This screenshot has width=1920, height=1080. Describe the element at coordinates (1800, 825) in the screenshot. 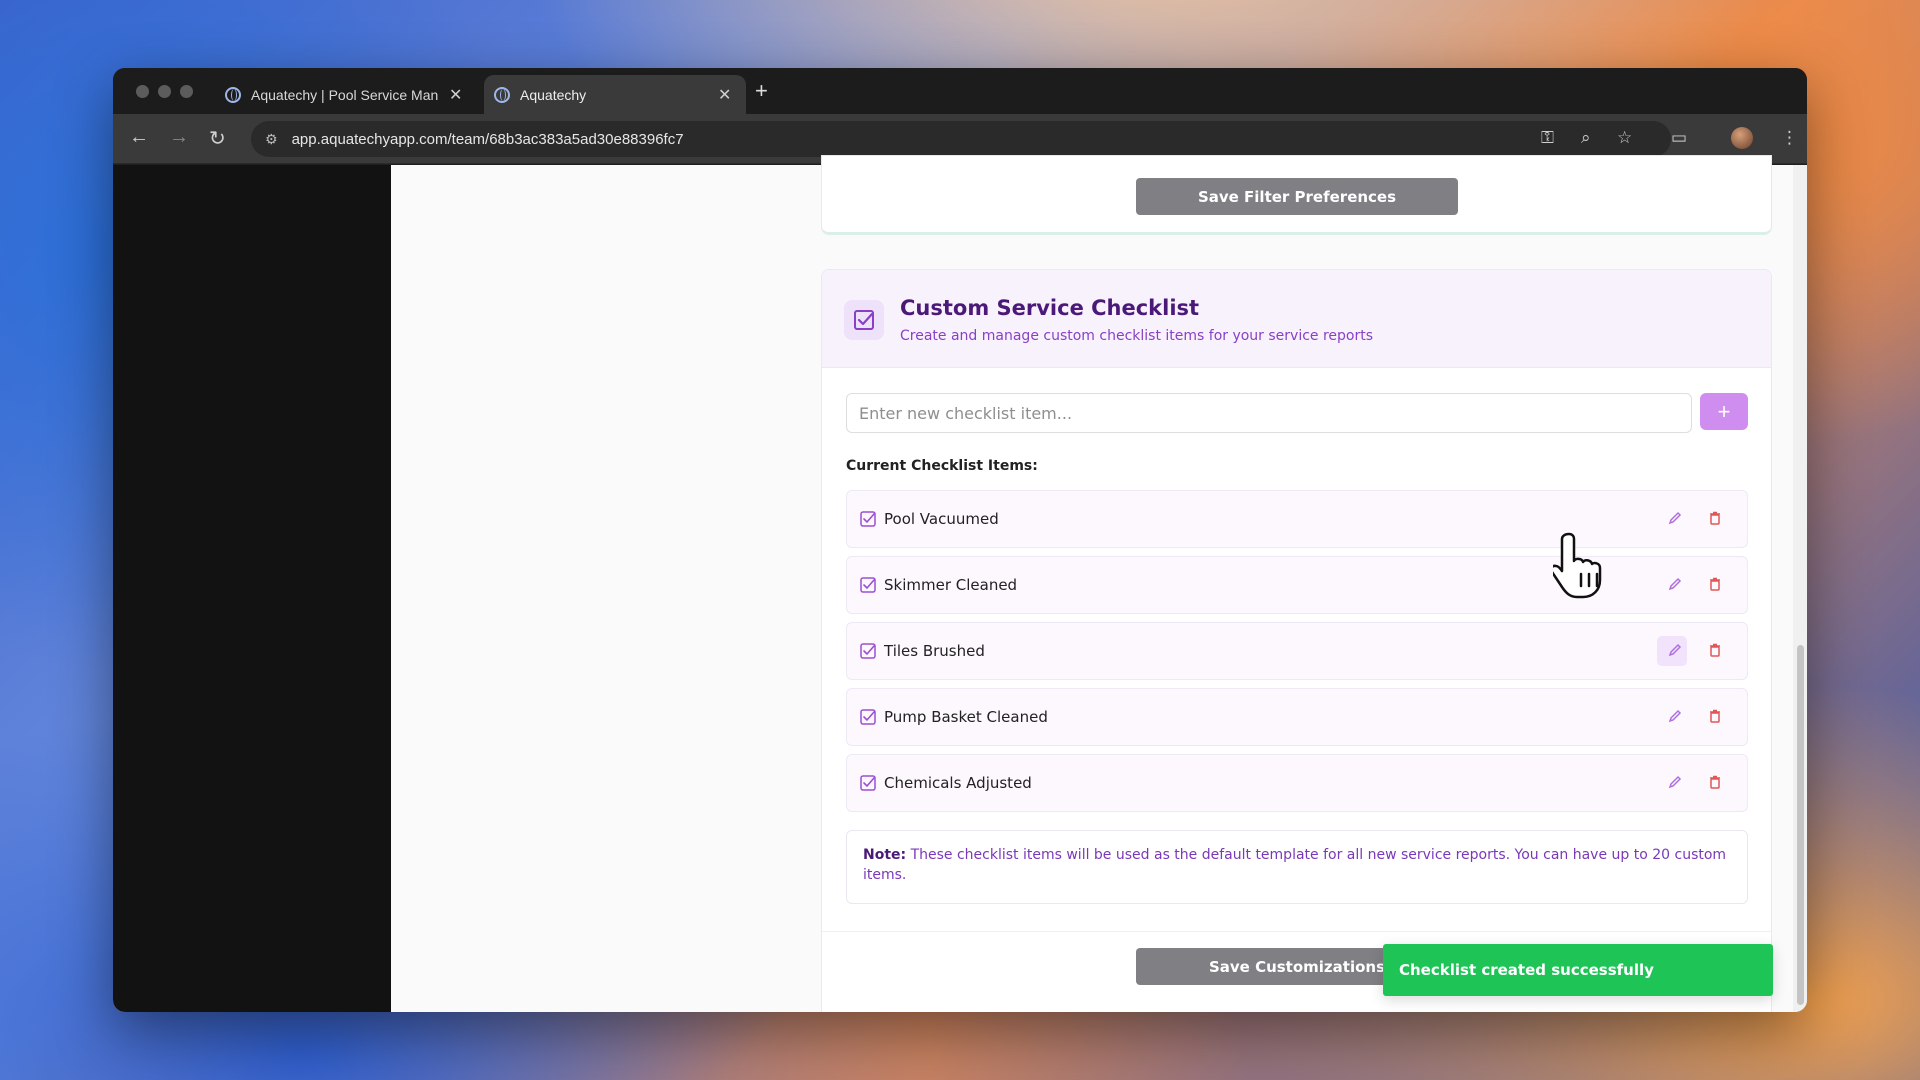

I see `scrollbar-thumb` at that location.